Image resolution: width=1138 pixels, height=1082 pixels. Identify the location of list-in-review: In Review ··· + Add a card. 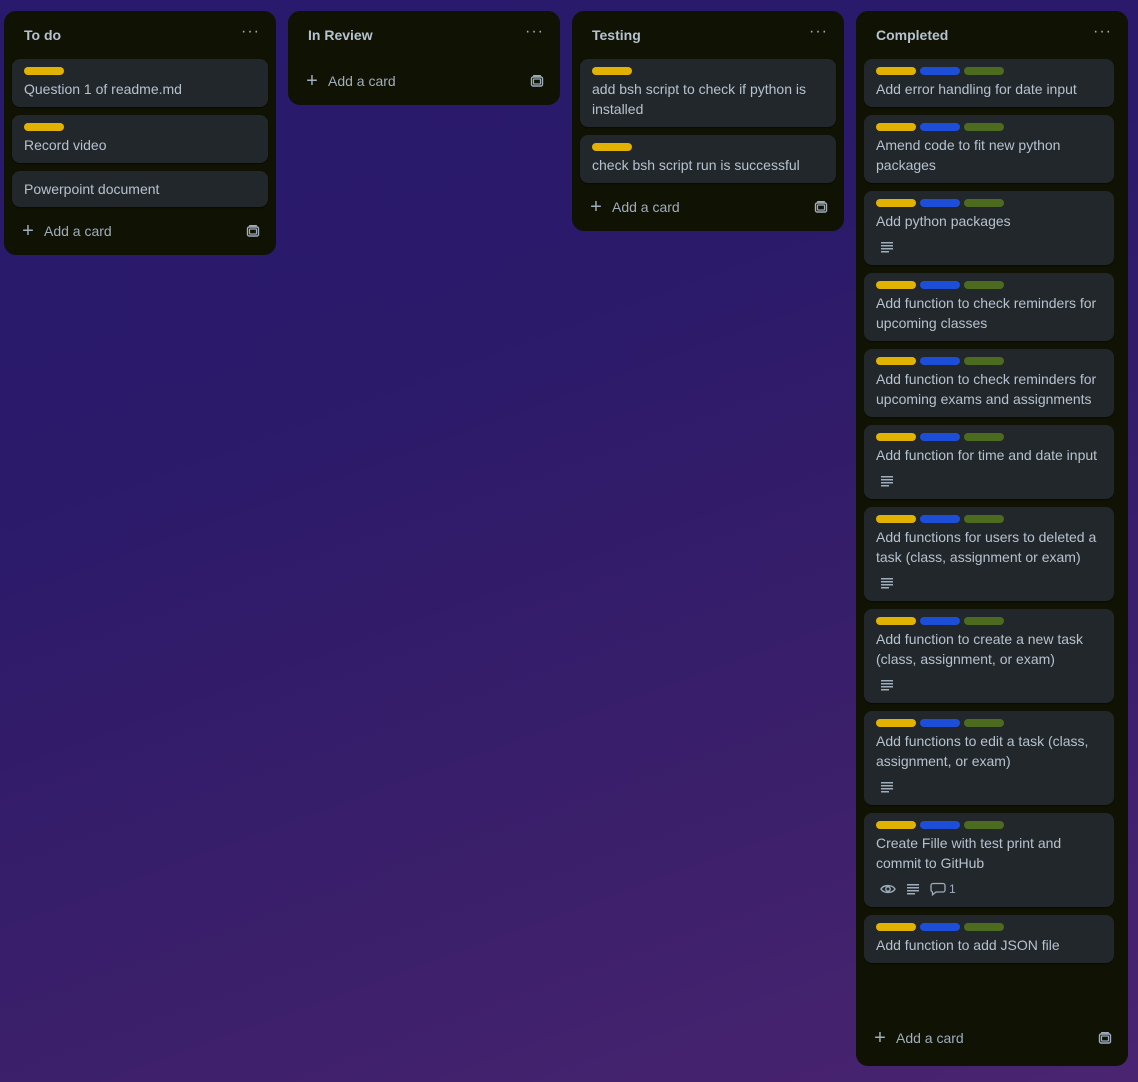
(424, 58).